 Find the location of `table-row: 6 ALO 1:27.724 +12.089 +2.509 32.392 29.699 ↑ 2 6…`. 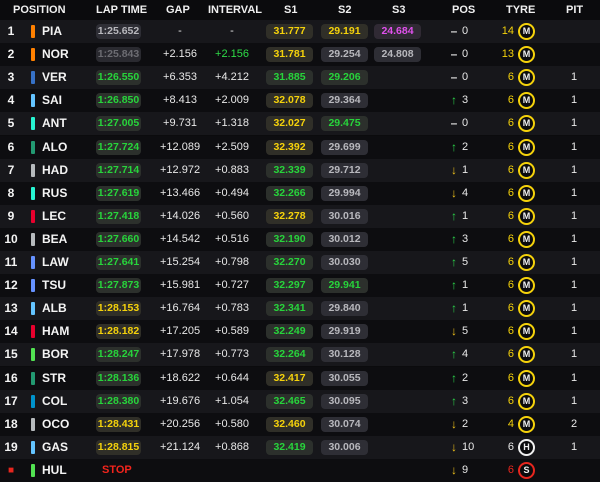

table-row: 6 ALO 1:27.724 +12.089 +2.509 32.392 29.699 ↑ 2 6… is located at coordinates (300, 147).